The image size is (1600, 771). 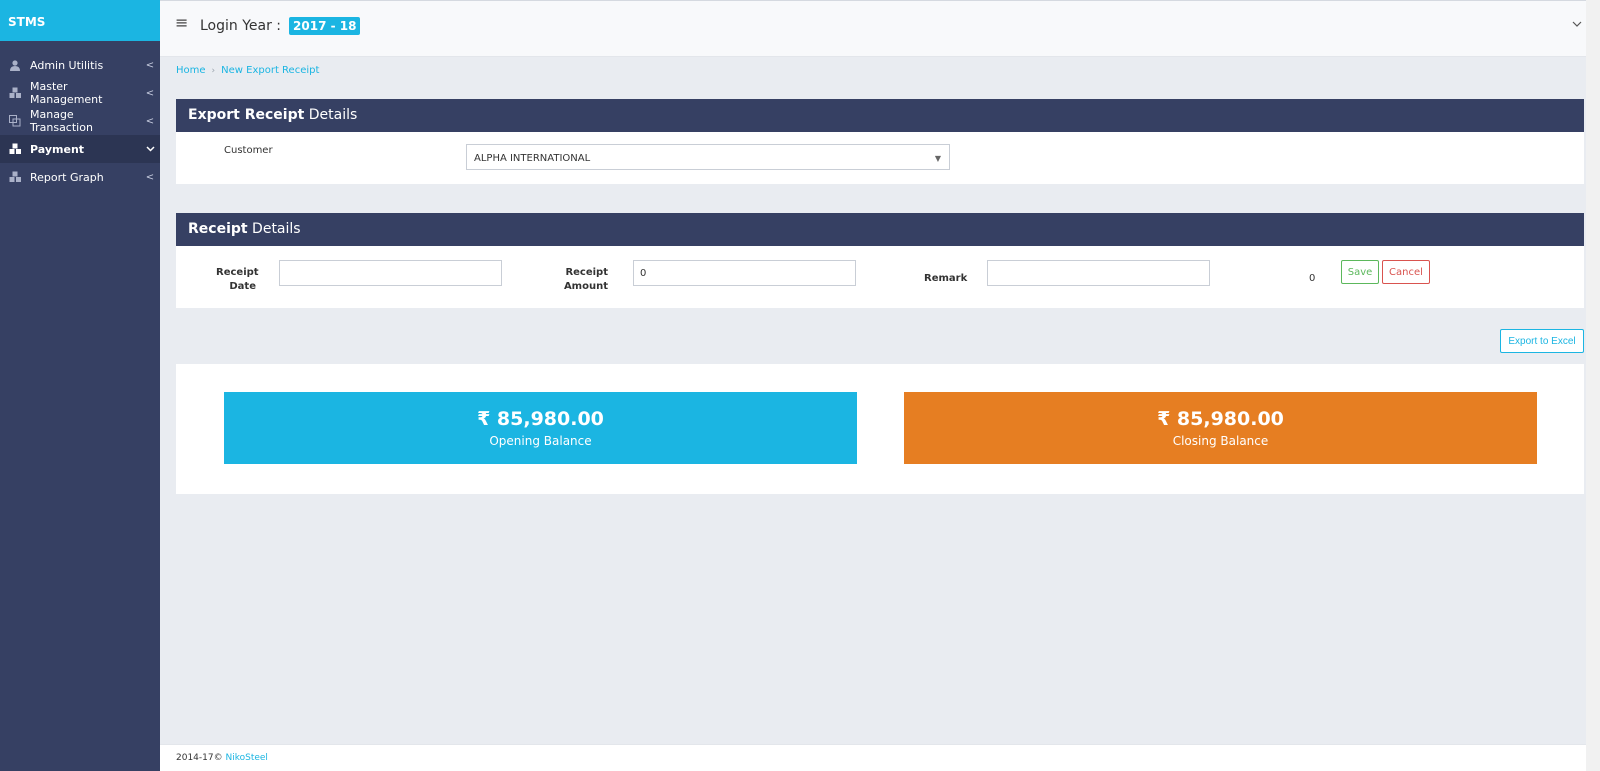 I want to click on breadcrumb: Home › New Export Receipt, so click(x=247, y=70).